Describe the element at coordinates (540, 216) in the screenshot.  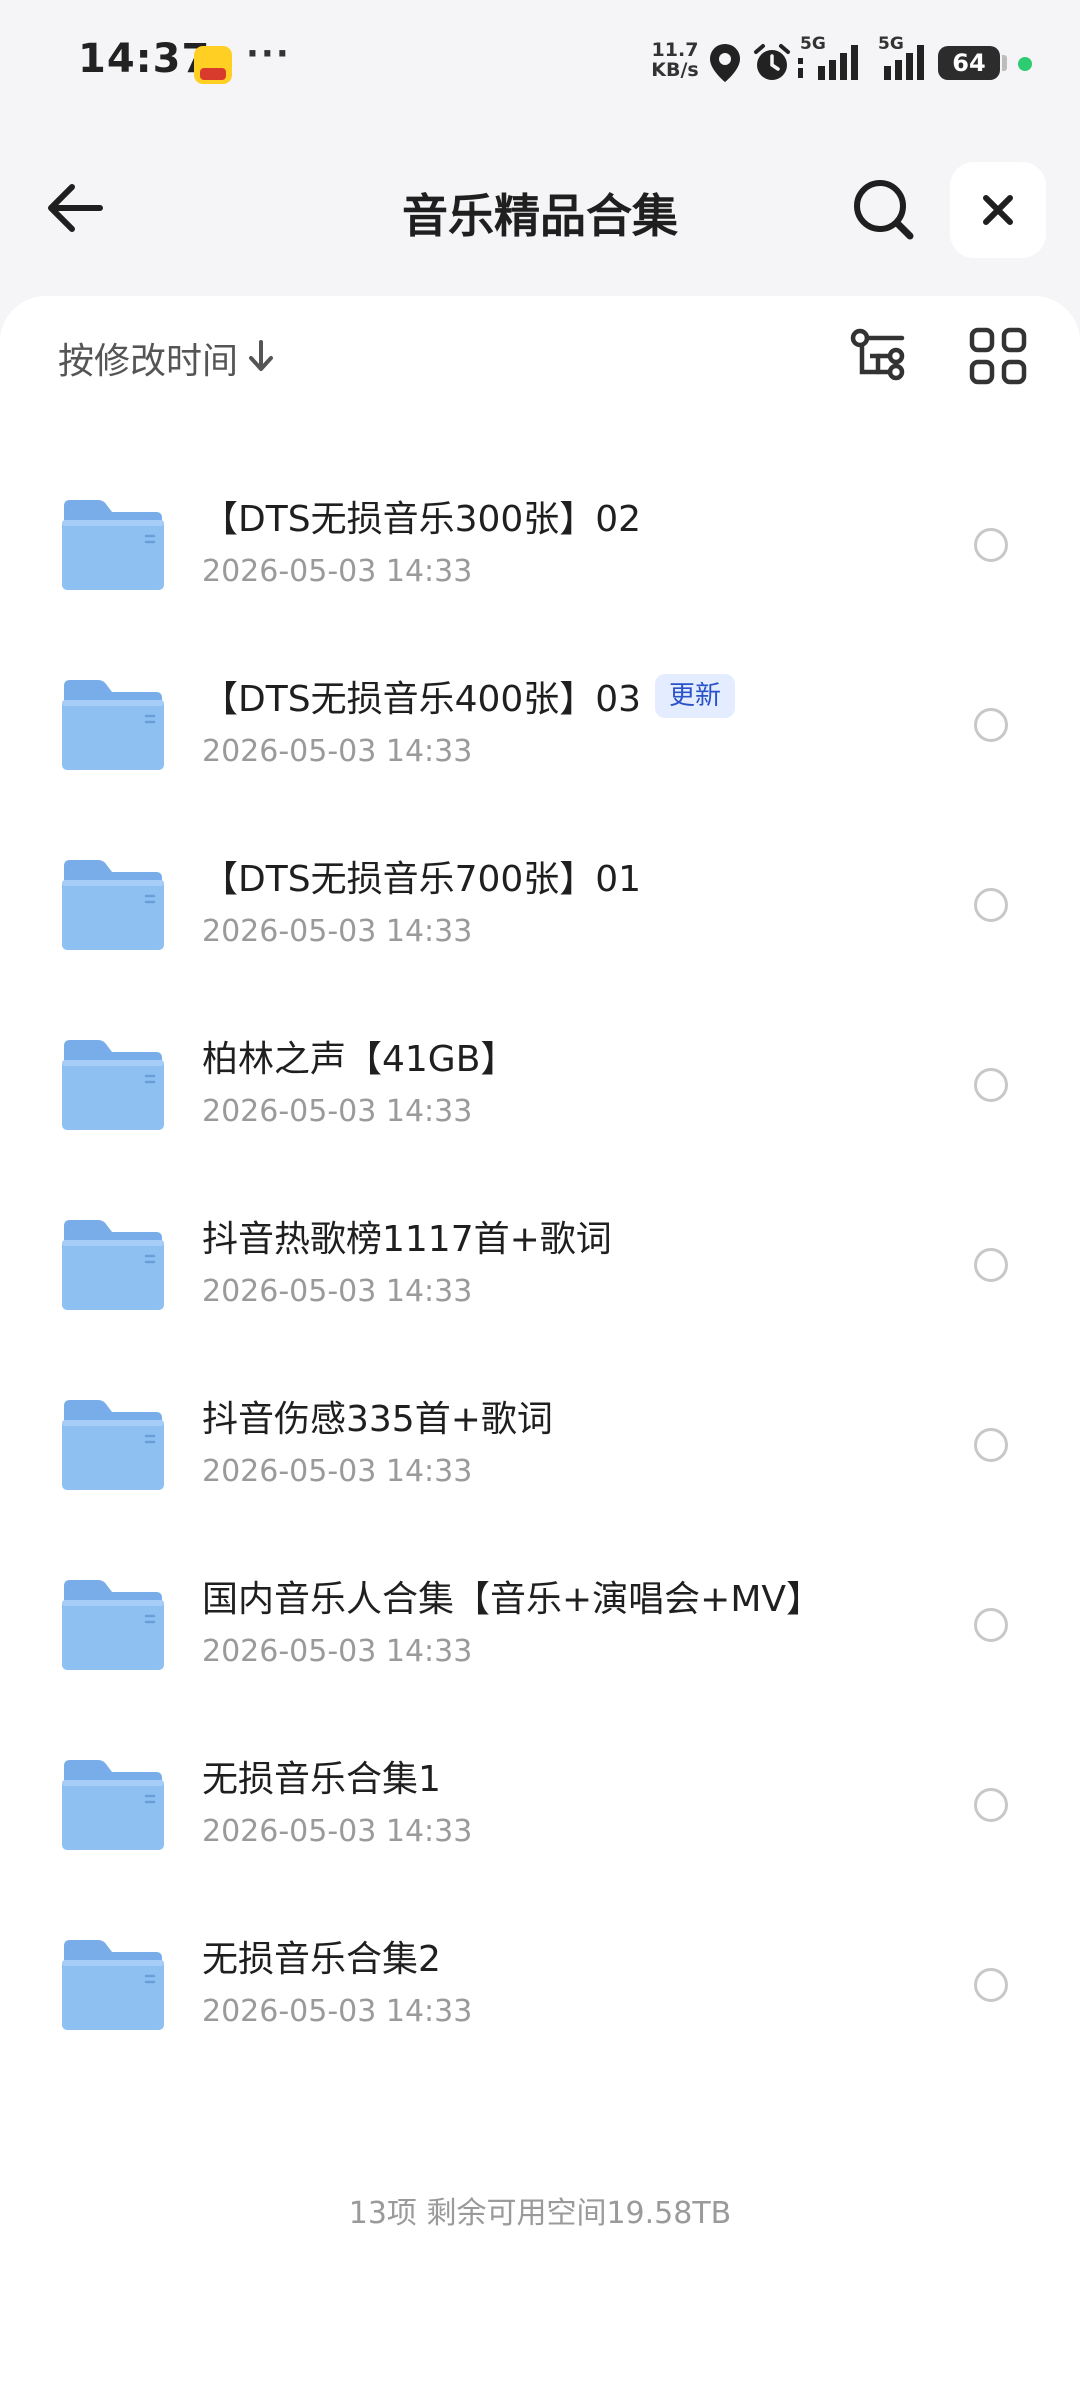
I see `page-title: 音乐精品合集` at that location.